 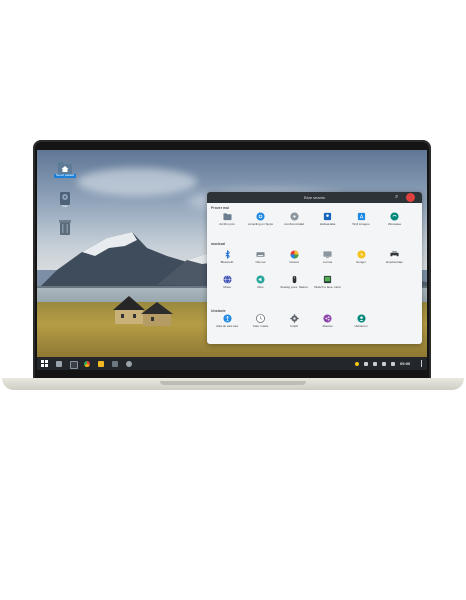 I want to click on app-tile-label: comfrommidad, so click(x=294, y=224).